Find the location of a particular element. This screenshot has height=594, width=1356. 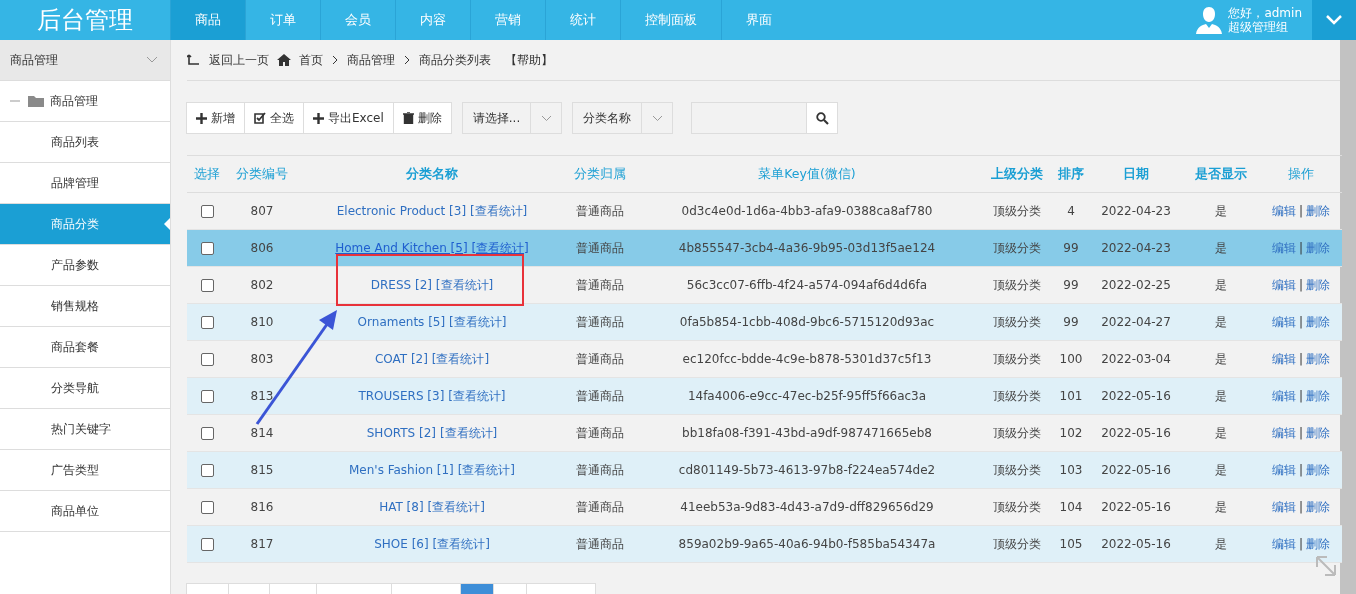

table-cell: 814 is located at coordinates (262, 433).